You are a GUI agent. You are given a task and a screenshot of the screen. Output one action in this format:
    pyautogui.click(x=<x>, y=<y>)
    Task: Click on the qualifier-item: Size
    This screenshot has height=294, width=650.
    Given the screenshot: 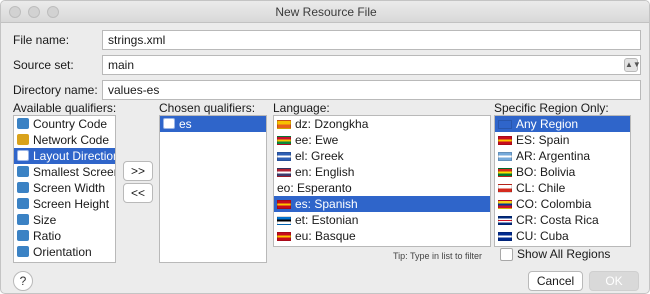 What is the action you would take?
    pyautogui.click(x=64, y=220)
    